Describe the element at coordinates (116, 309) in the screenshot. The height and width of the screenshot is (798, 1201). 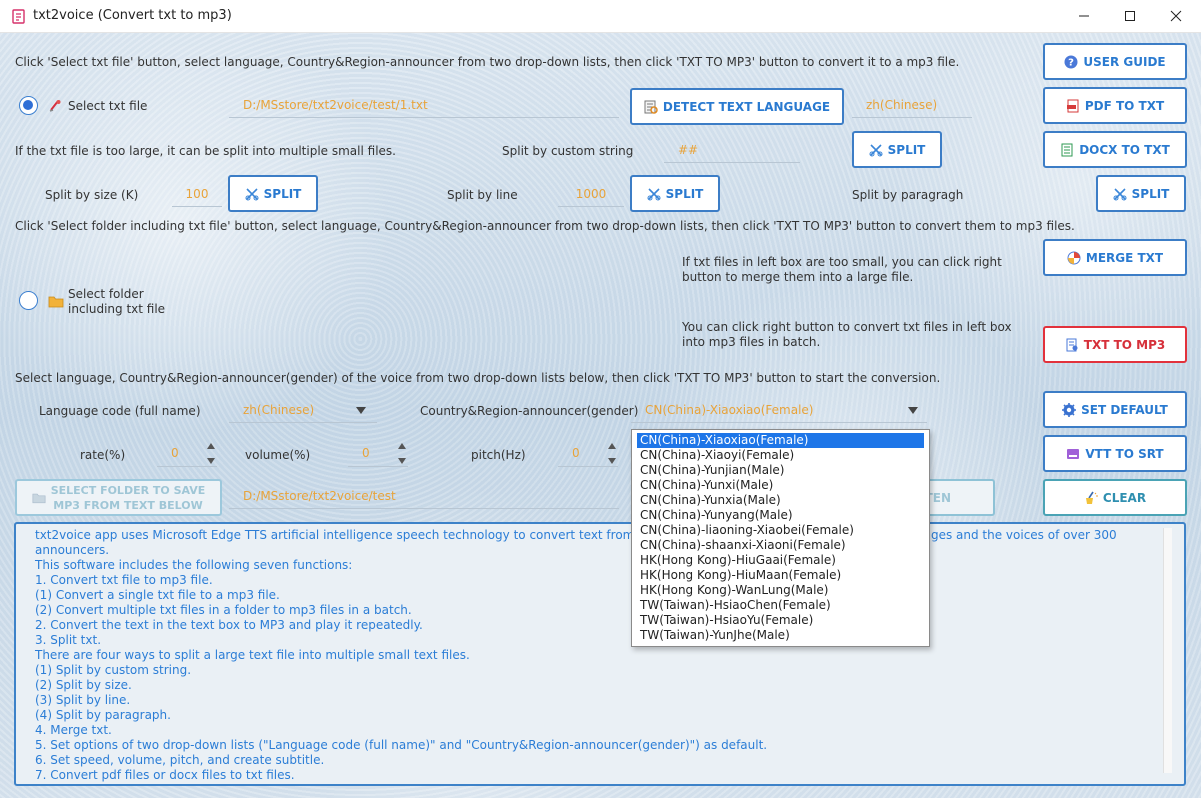
I see `select-folder-label-2: including txt file` at that location.